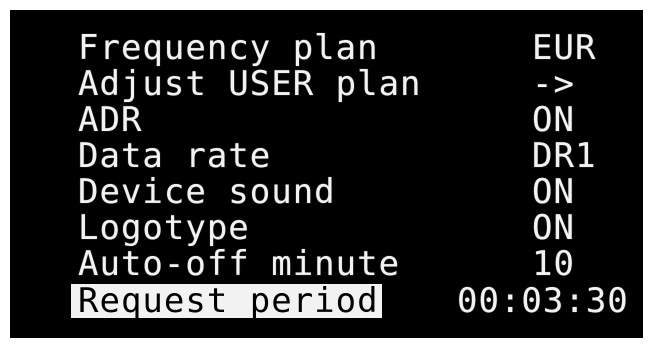  Describe the element at coordinates (354, 192) in the screenshot. I see `menu-item-device-sound: Device sound ON` at that location.